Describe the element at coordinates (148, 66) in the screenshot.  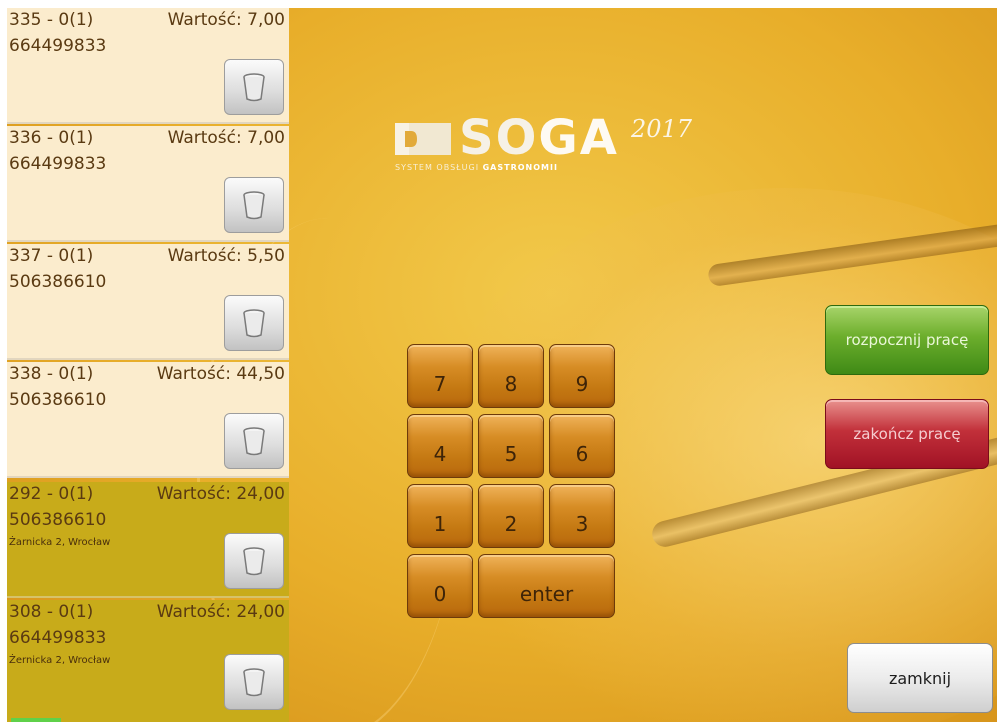
I see `order-card: 335 - 0(1) Wartość: 7,00 664499833` at that location.